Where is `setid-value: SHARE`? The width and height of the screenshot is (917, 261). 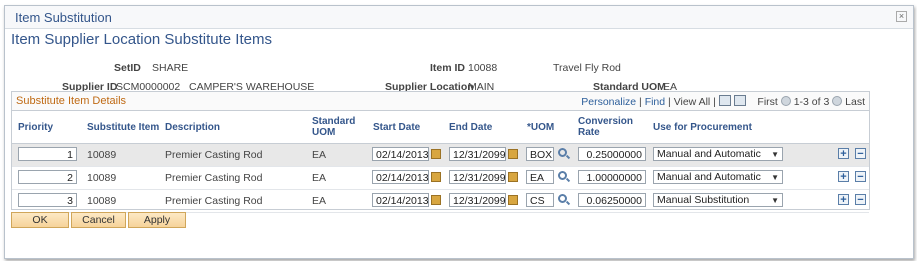 setid-value: SHARE is located at coordinates (170, 68).